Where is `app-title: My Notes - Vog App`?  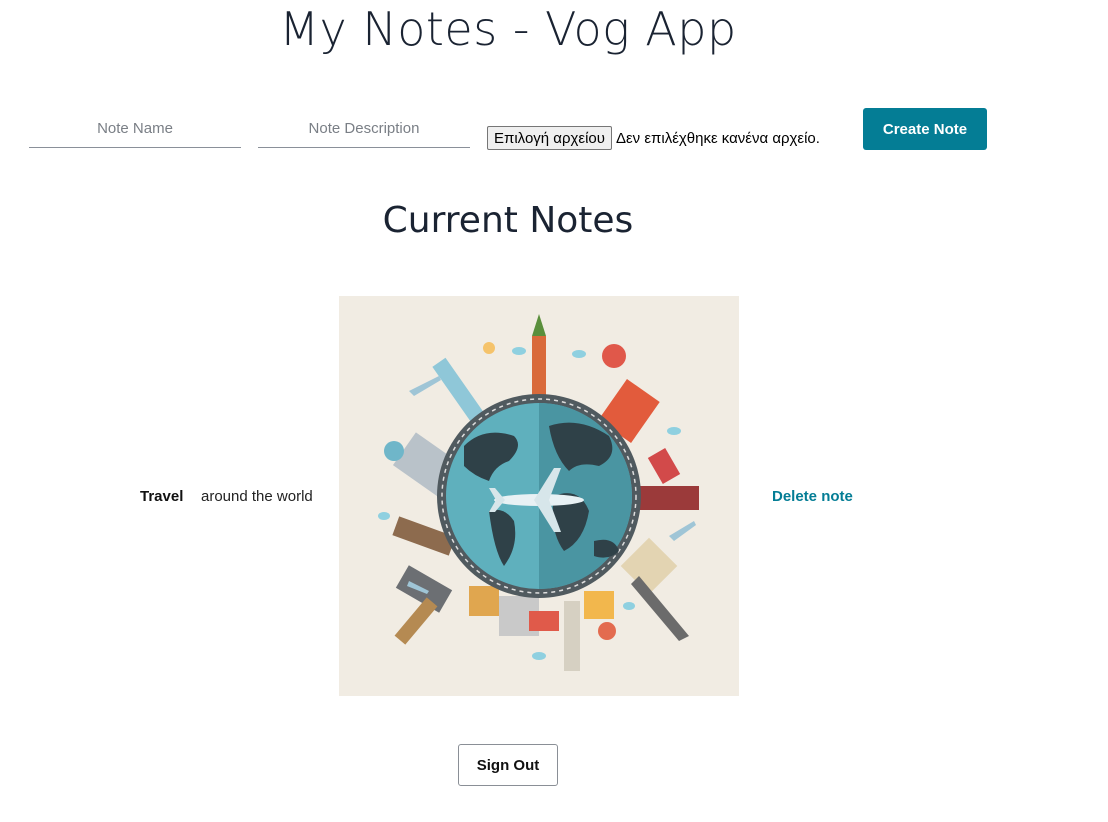
app-title: My Notes - Vog App is located at coordinates (508, 29).